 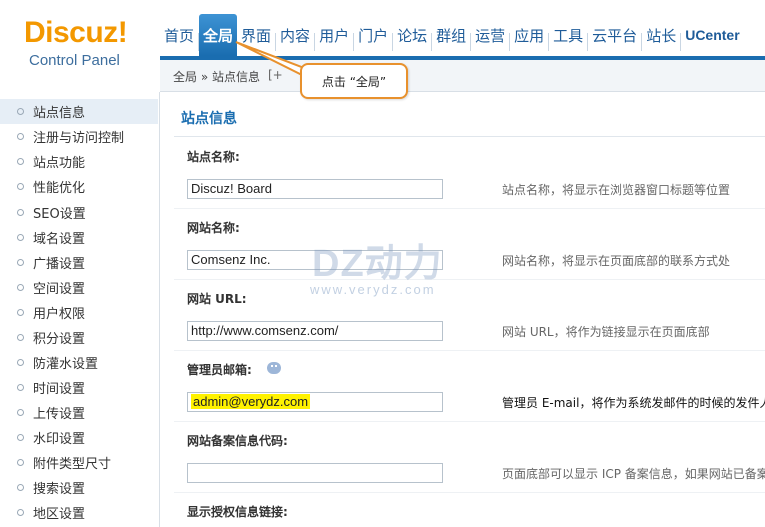 I want to click on watermark: DZ动力, so click(x=377, y=264).